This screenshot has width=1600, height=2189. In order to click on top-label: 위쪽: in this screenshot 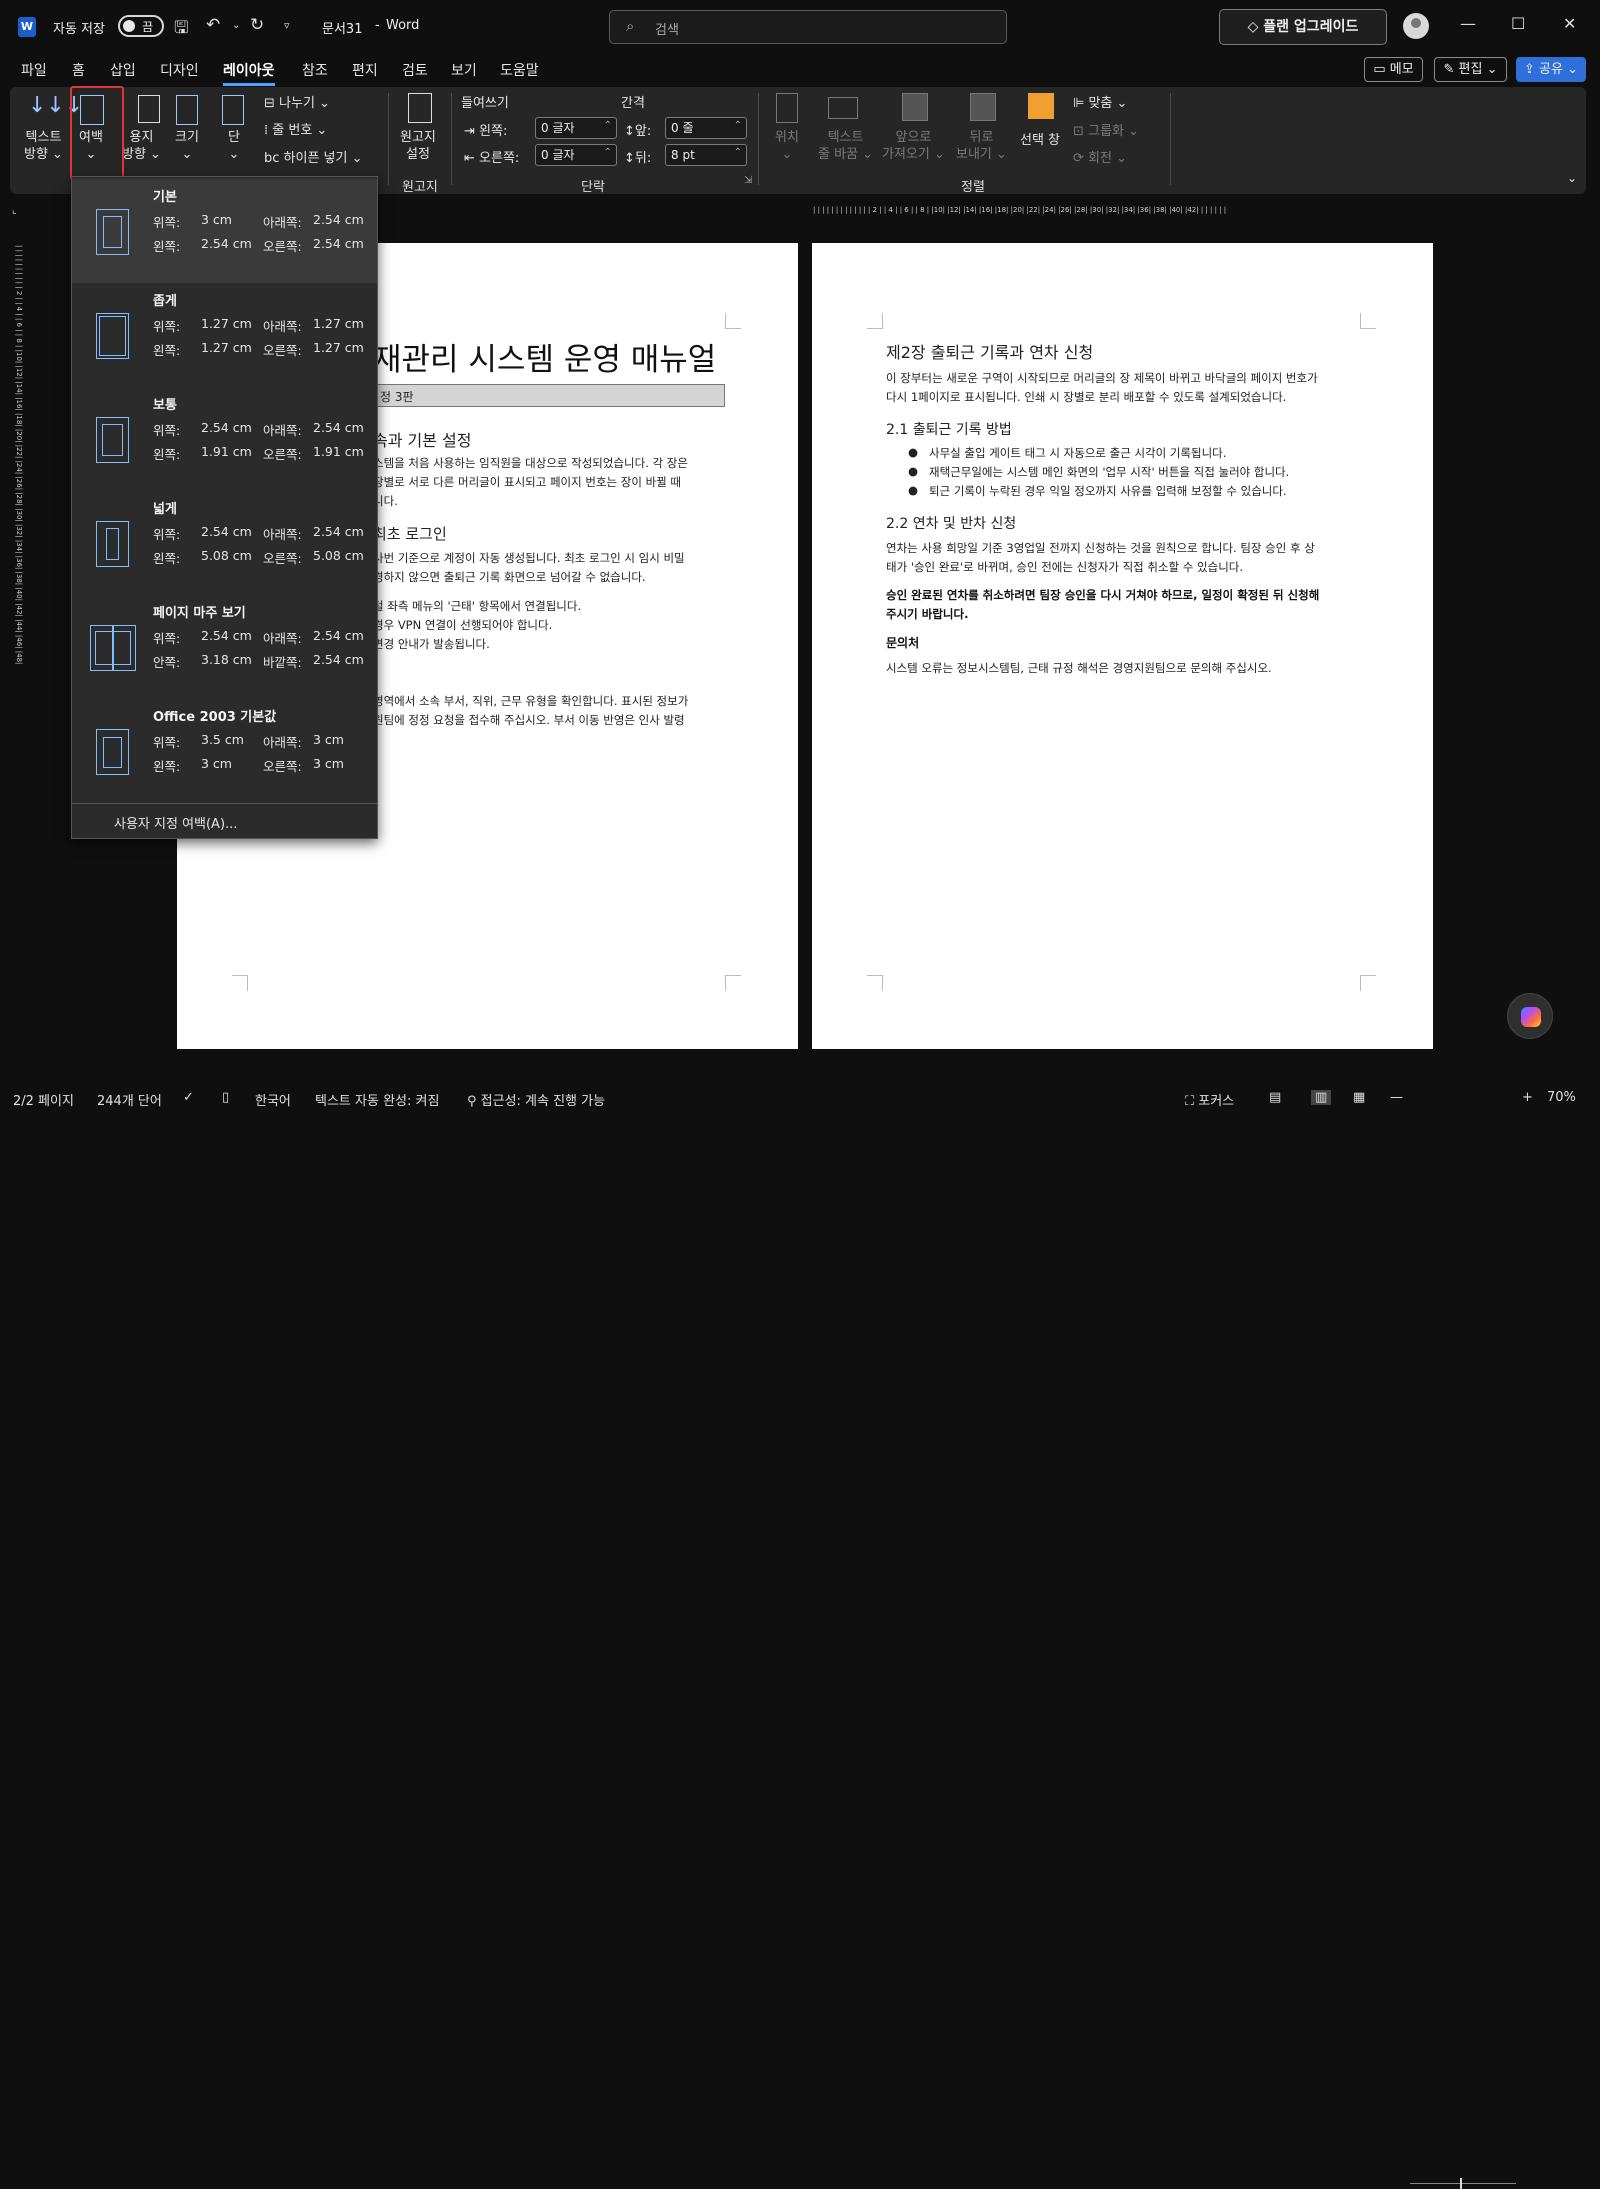, I will do `click(167, 430)`.